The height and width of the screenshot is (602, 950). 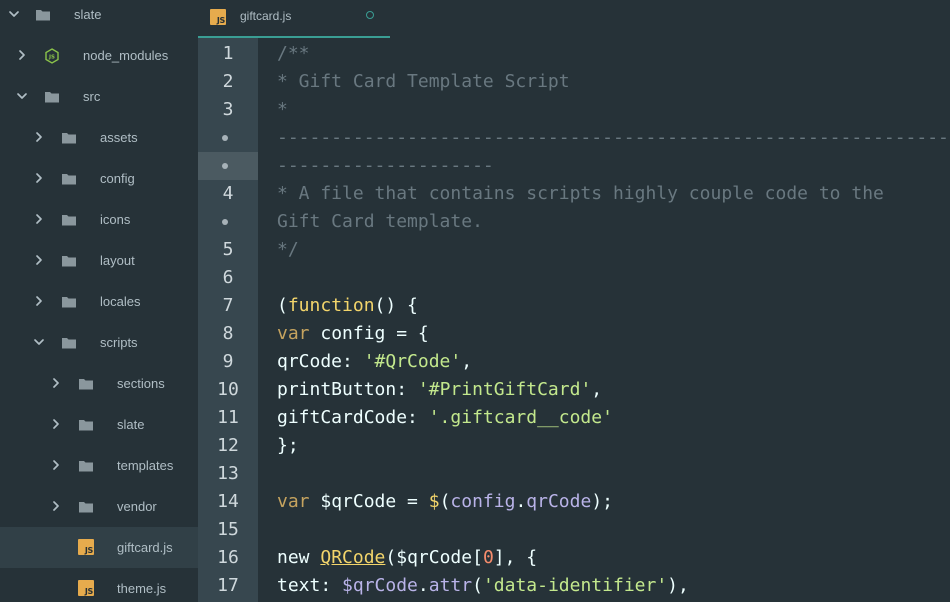 I want to click on nodejs-folder-icon: JS, so click(x=52, y=56).